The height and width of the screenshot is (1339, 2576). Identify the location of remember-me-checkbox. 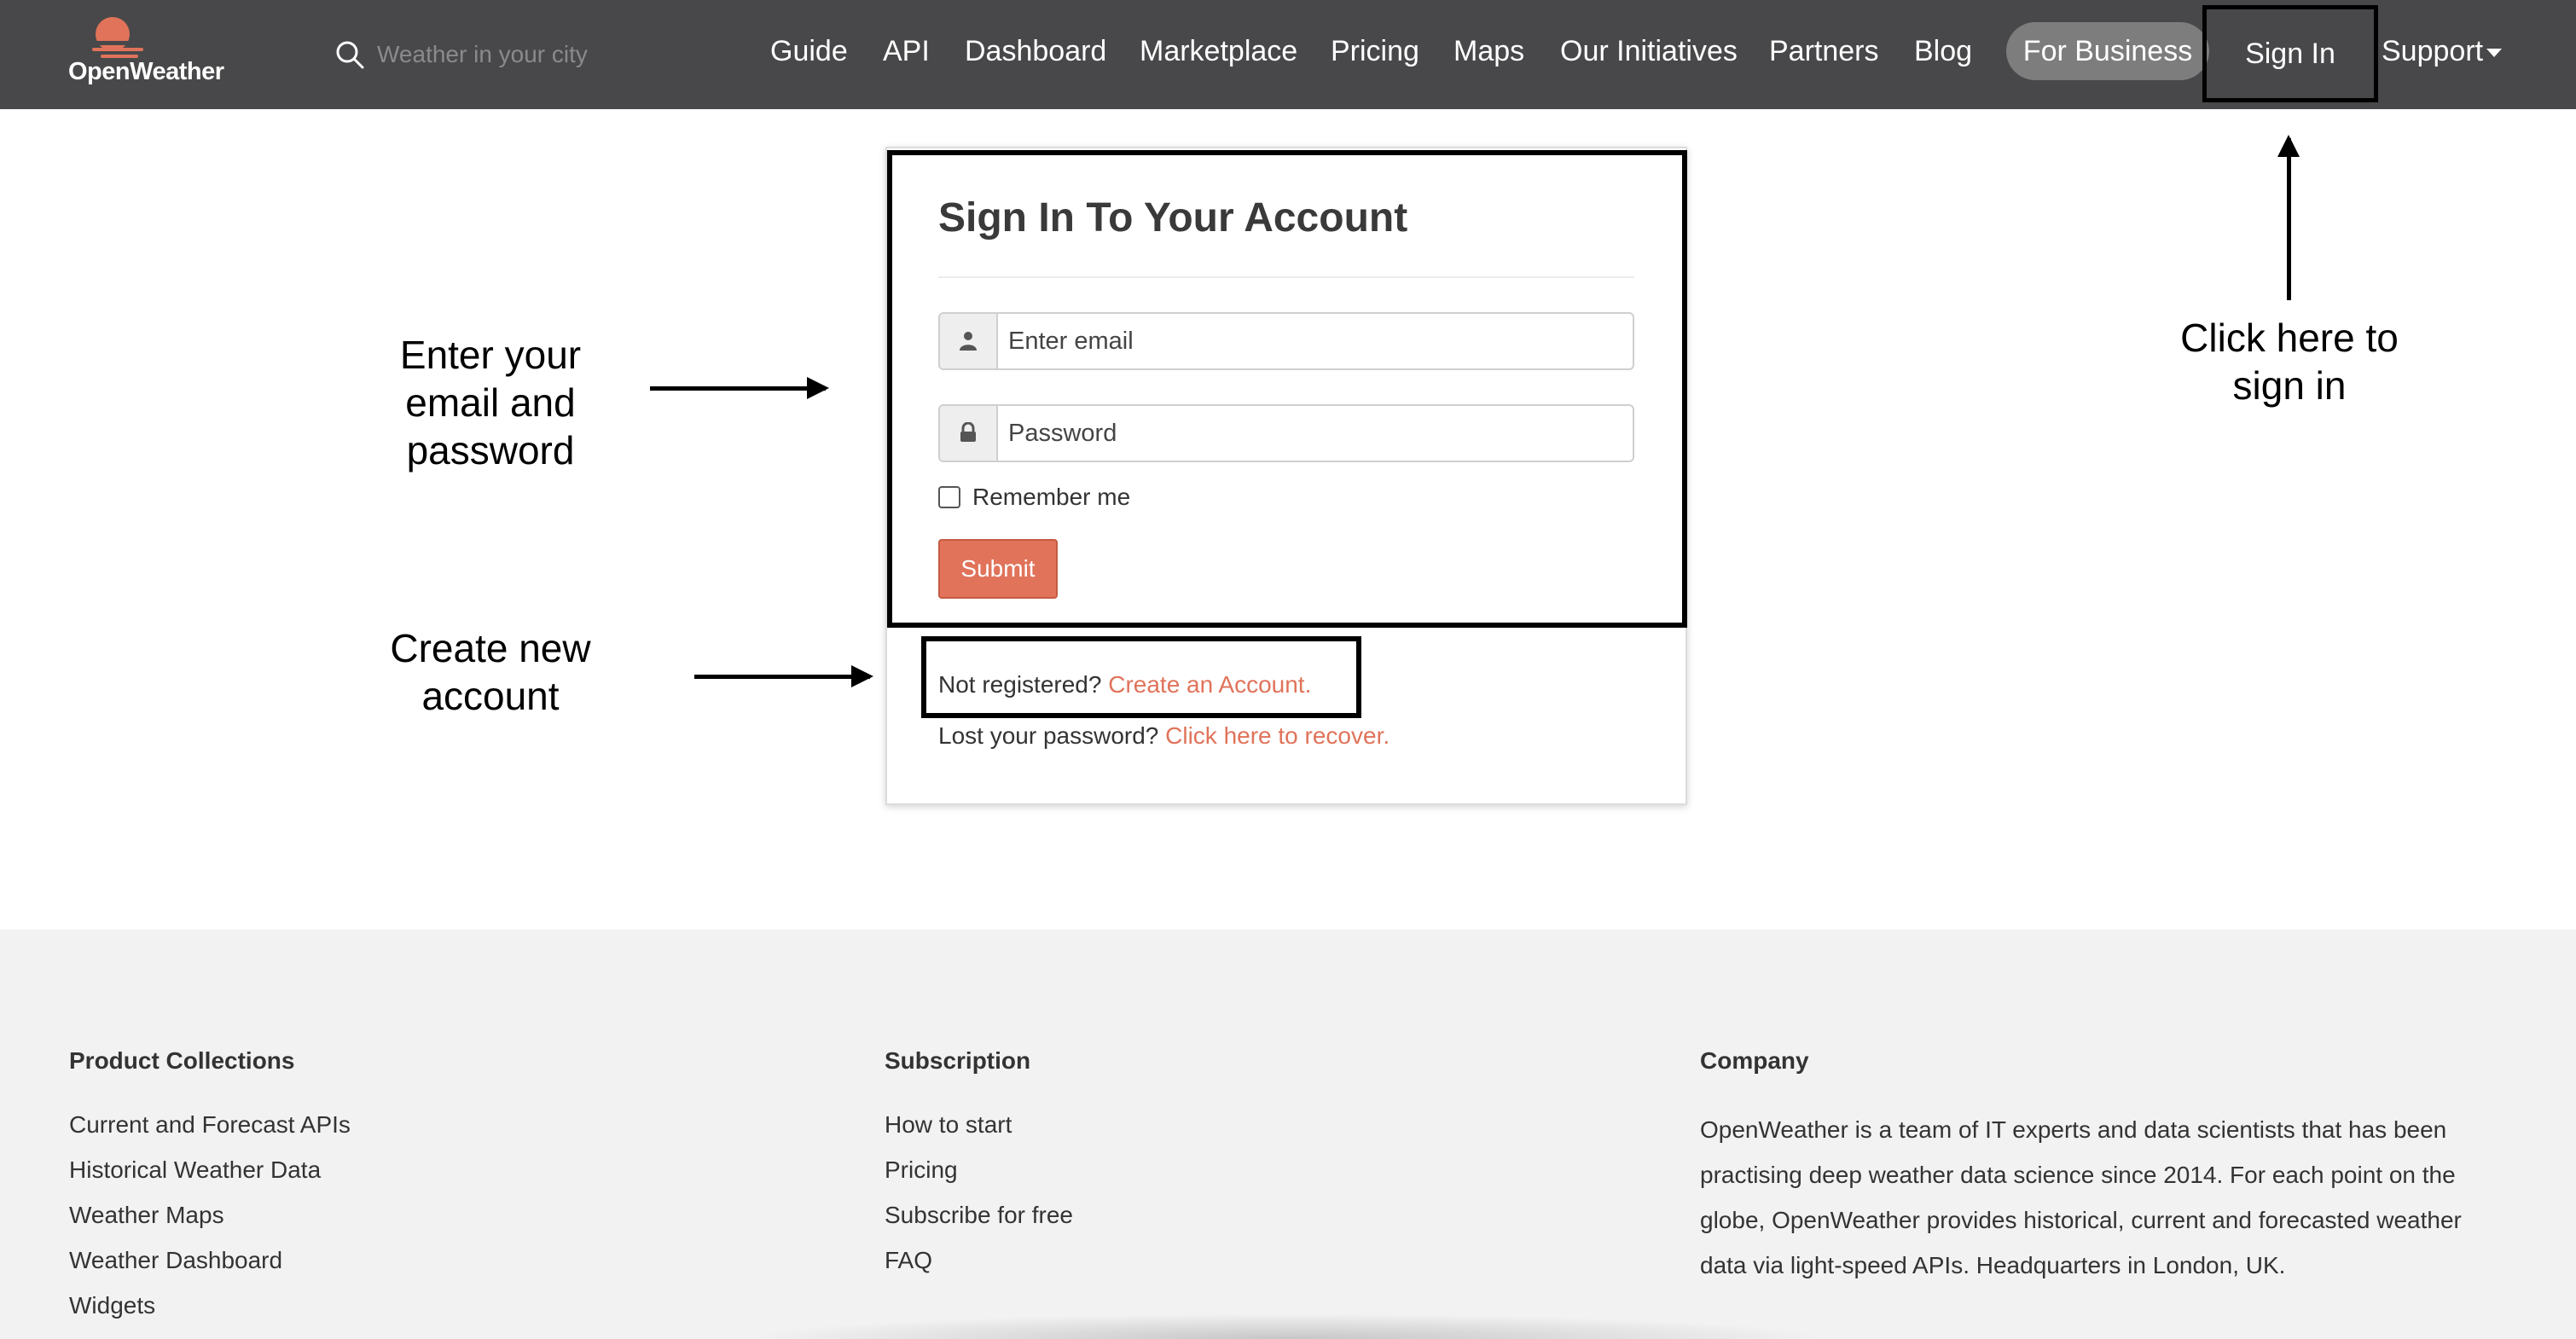
(949, 497).